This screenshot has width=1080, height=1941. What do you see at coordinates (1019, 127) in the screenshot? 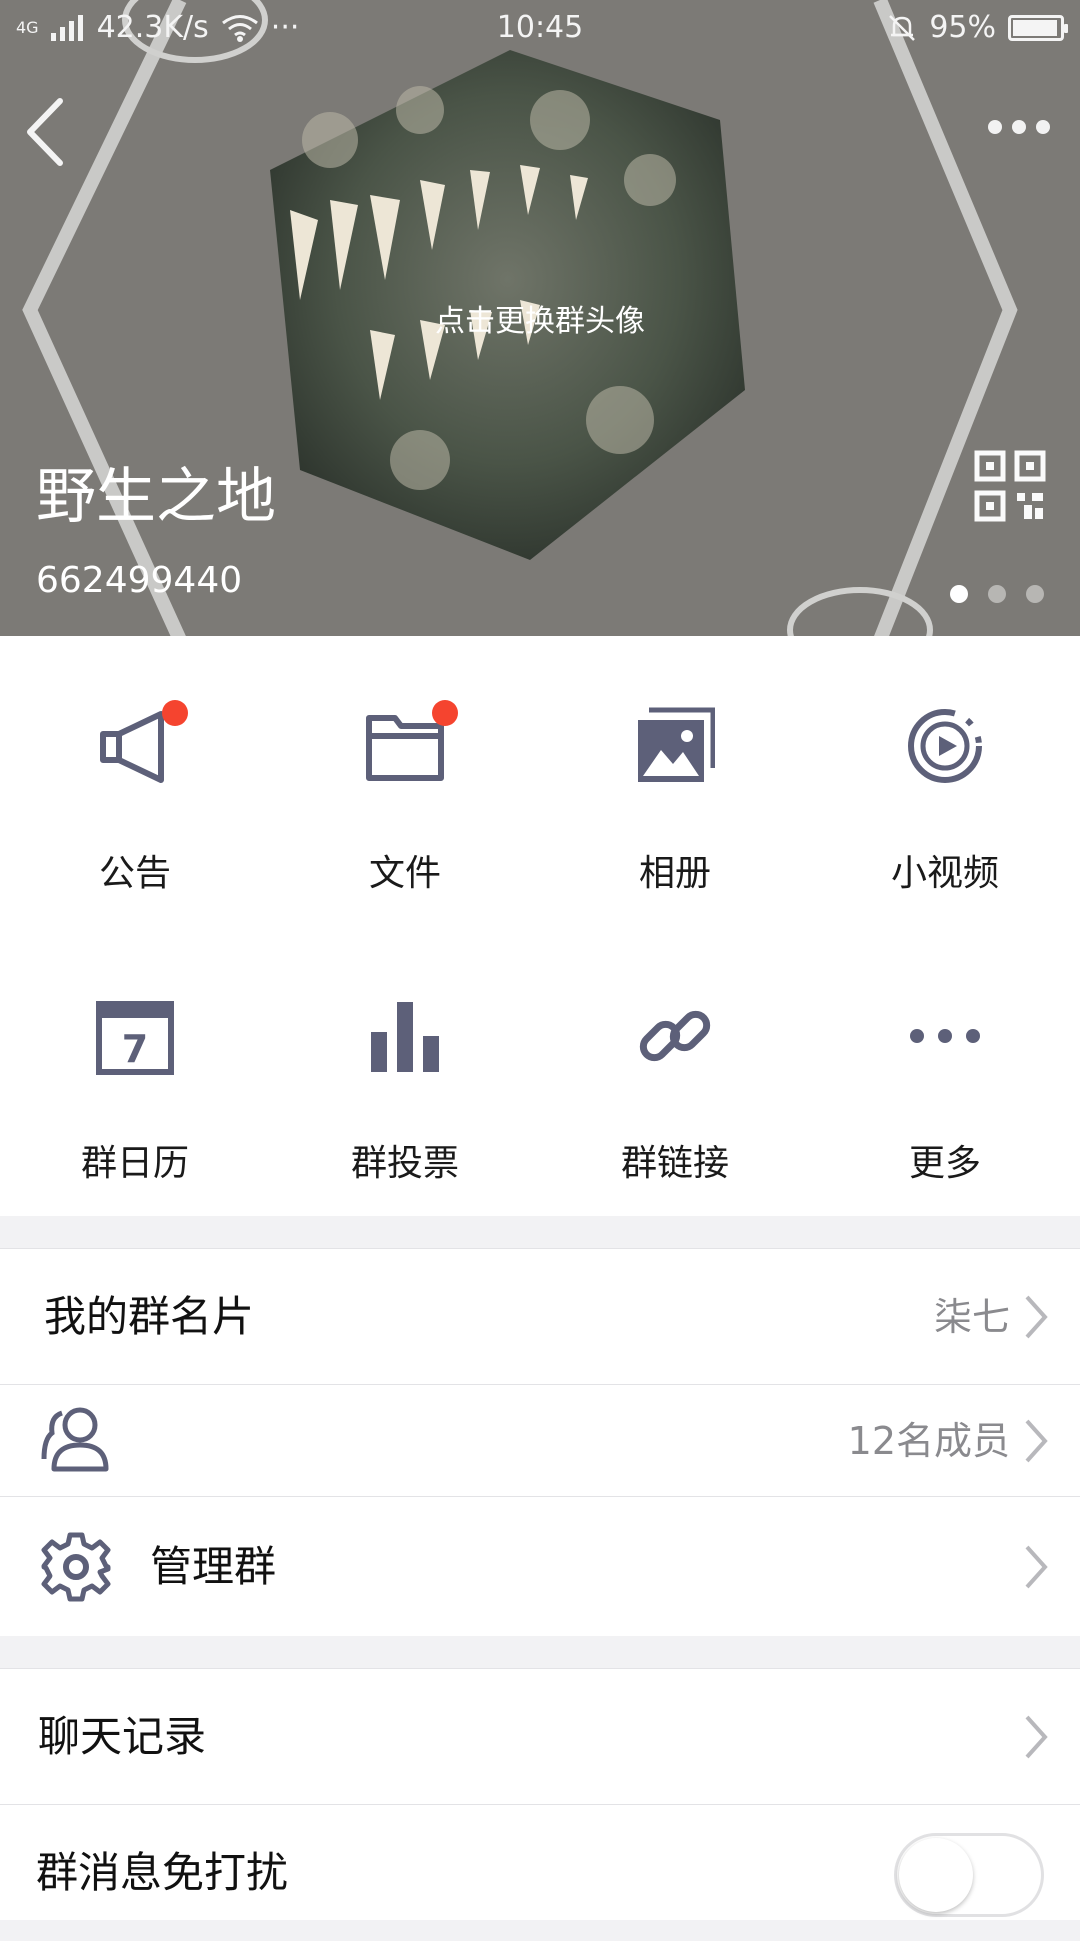
I see `more-options-button` at bounding box center [1019, 127].